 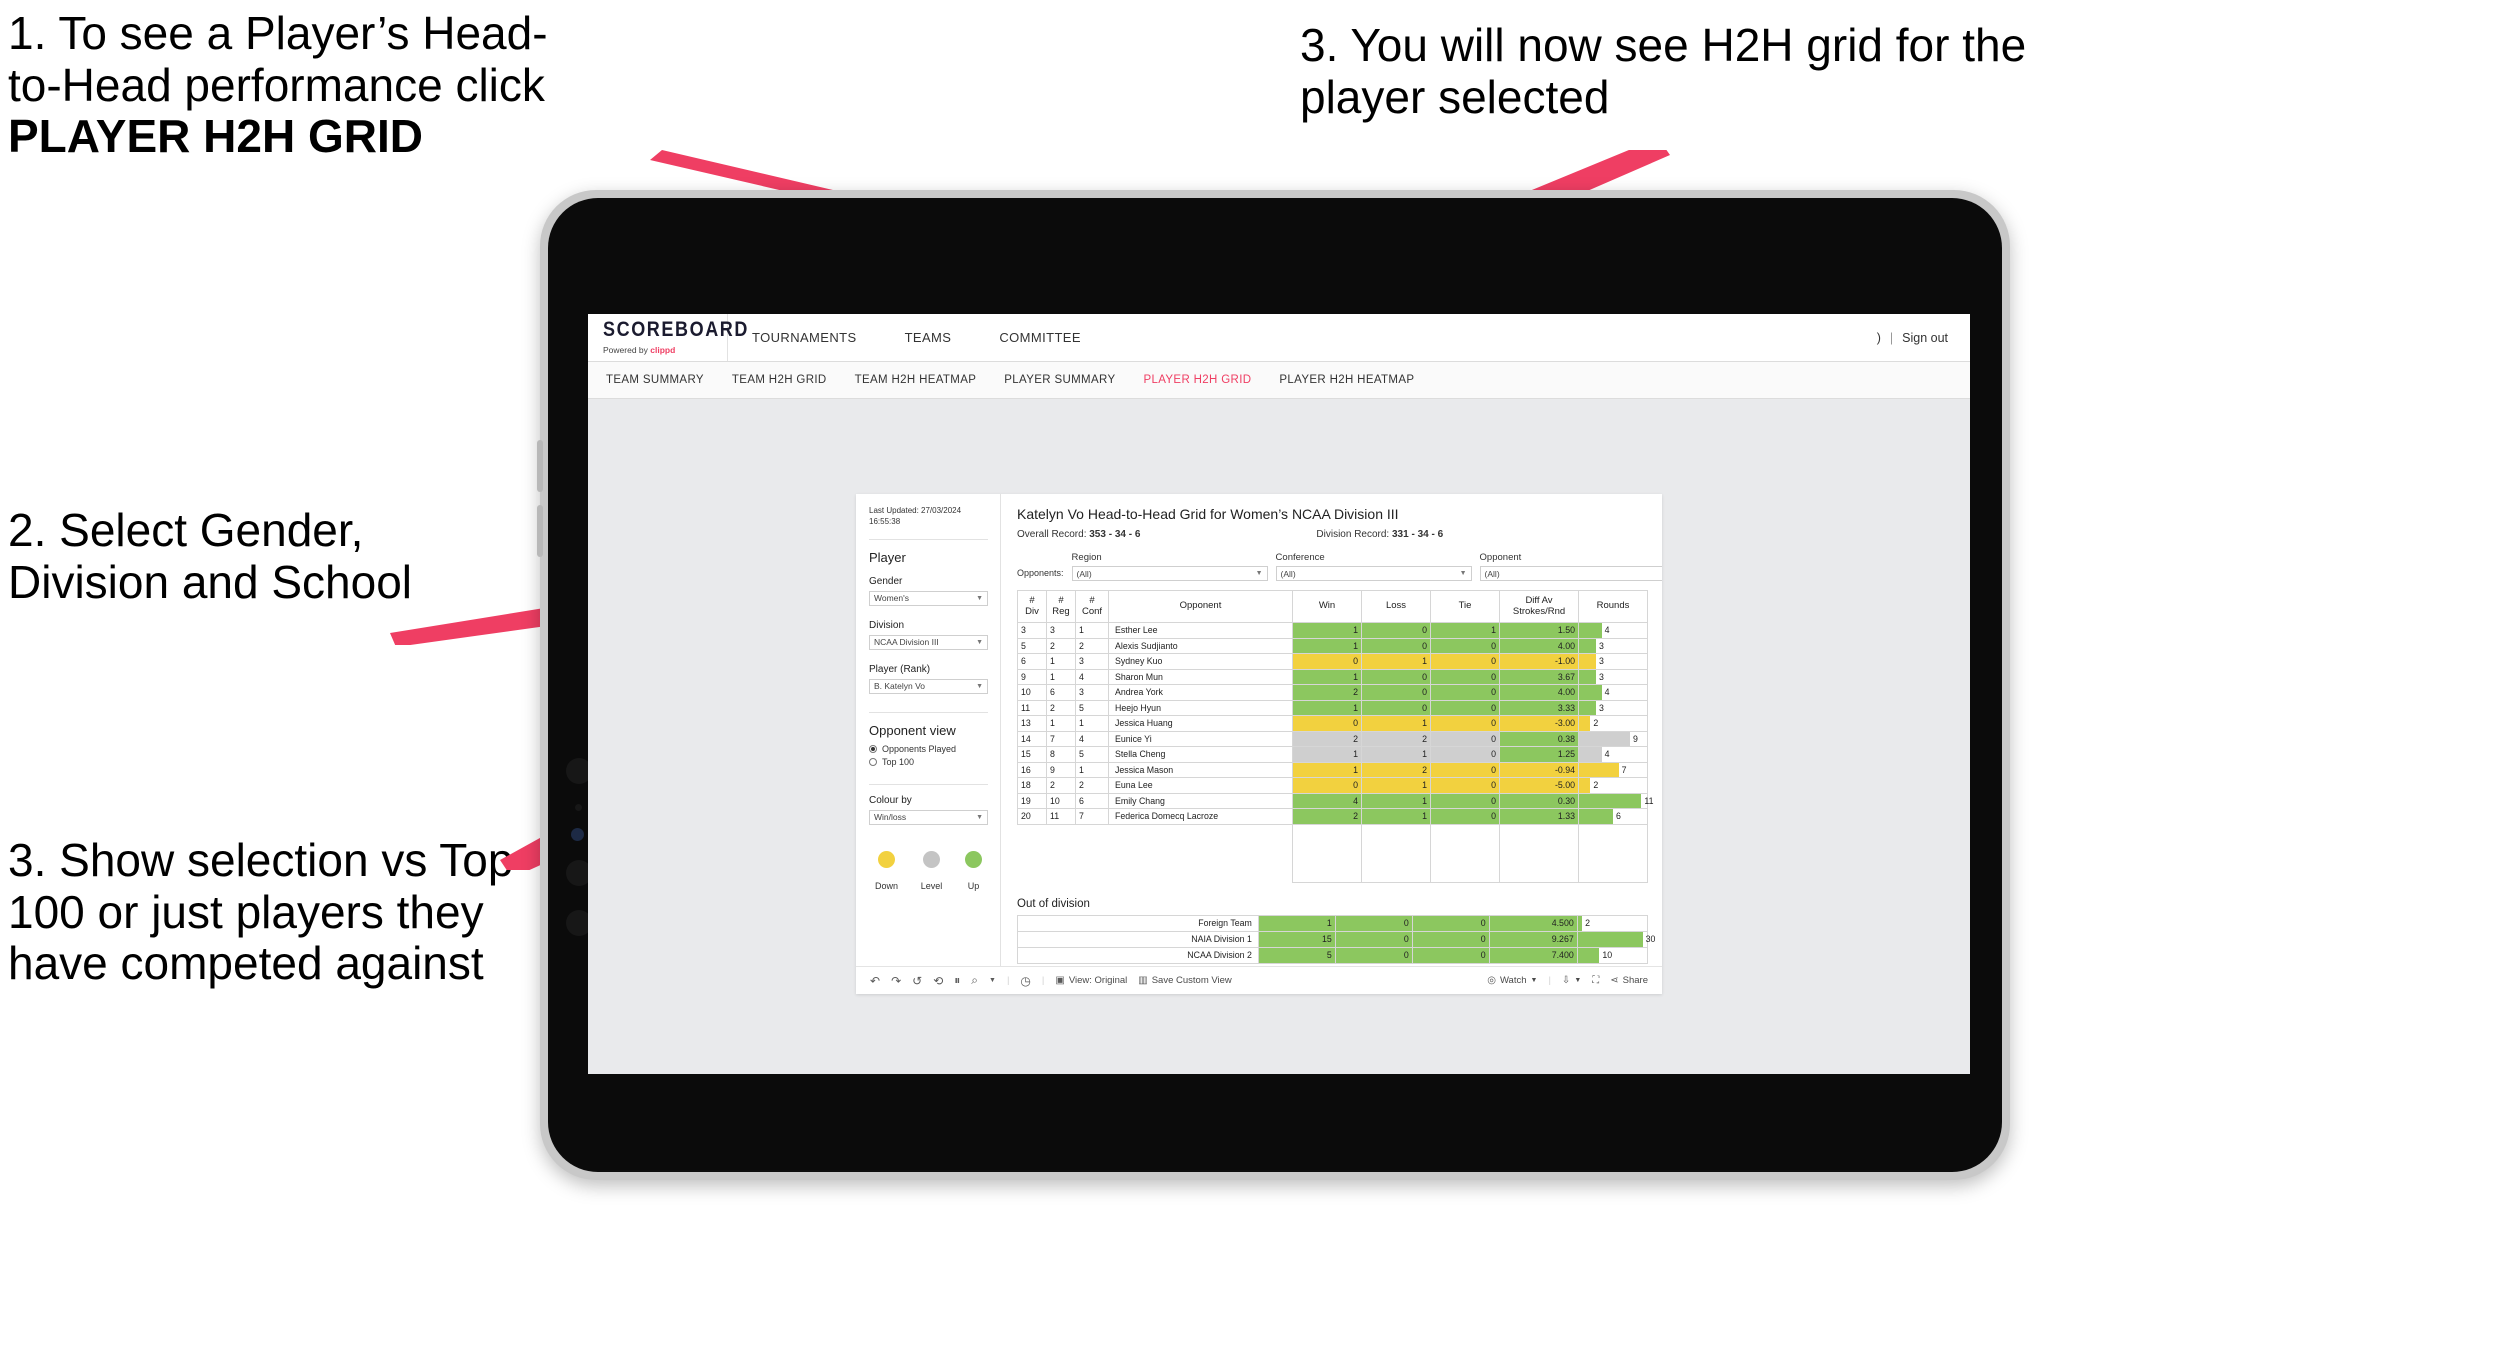 I want to click on history-icon: ◷, so click(x=1025, y=981).